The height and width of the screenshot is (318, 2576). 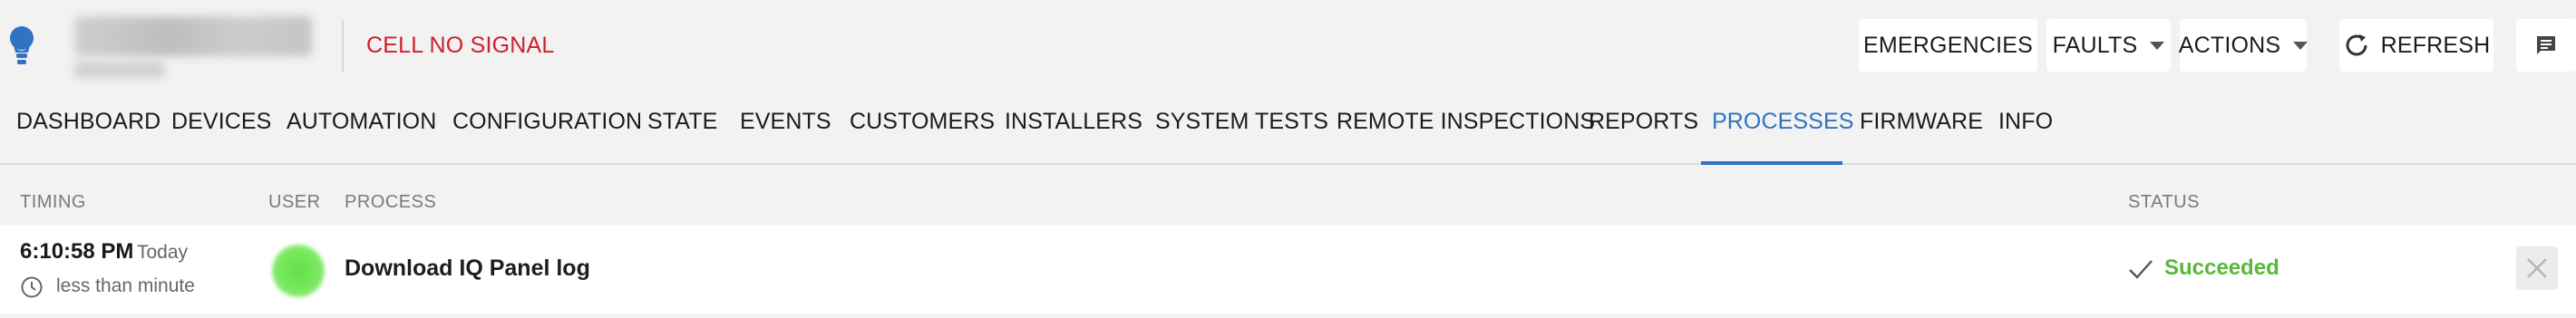 I want to click on emergencies-button: EMERGENCIES, so click(x=1948, y=46).